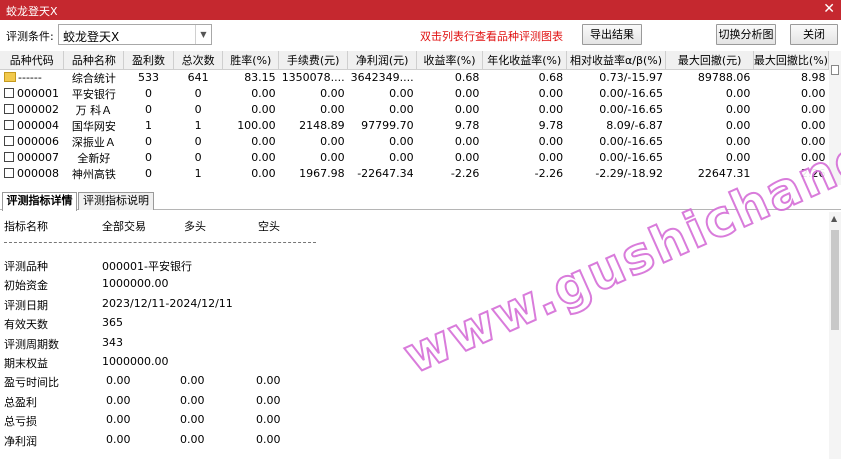 The image size is (841, 459). I want to click on export-button: 导出结果, so click(612, 34).